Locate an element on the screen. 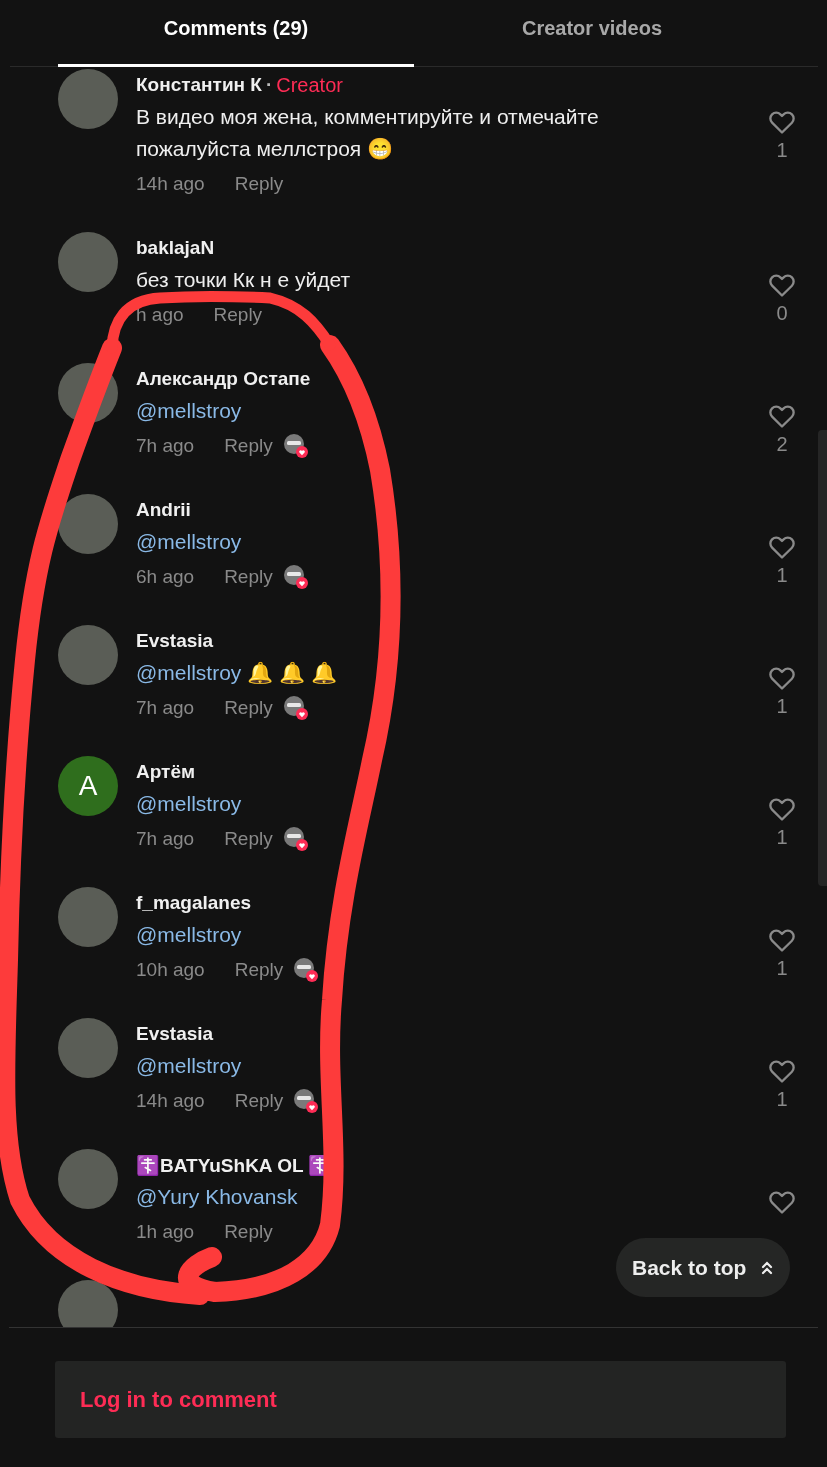 The width and height of the screenshot is (827, 1467). comment-time: 6h ago is located at coordinates (165, 577).